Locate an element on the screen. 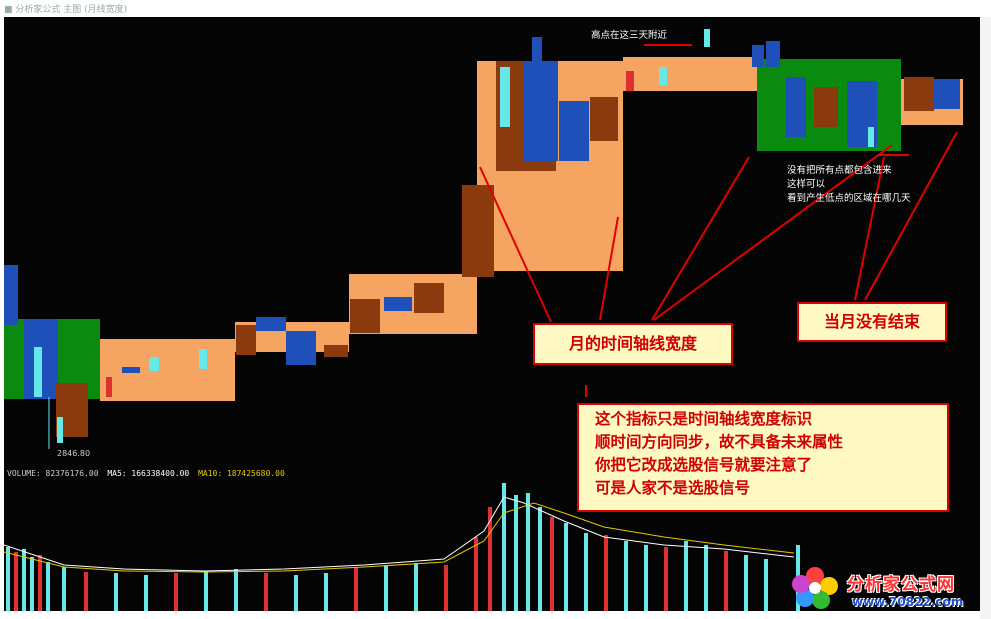  month-box-8-blue is located at coordinates (947, 94).